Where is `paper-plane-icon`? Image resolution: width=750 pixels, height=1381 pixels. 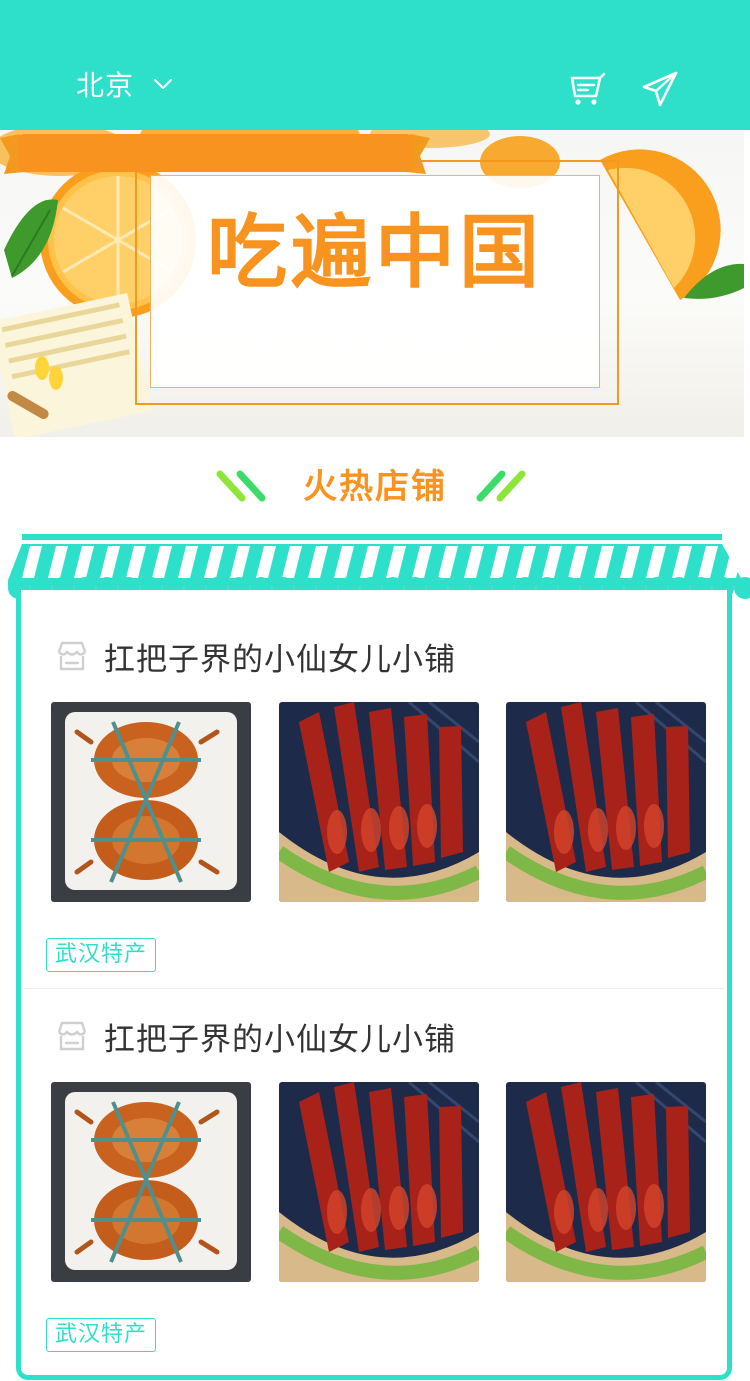 paper-plane-icon is located at coordinates (661, 89).